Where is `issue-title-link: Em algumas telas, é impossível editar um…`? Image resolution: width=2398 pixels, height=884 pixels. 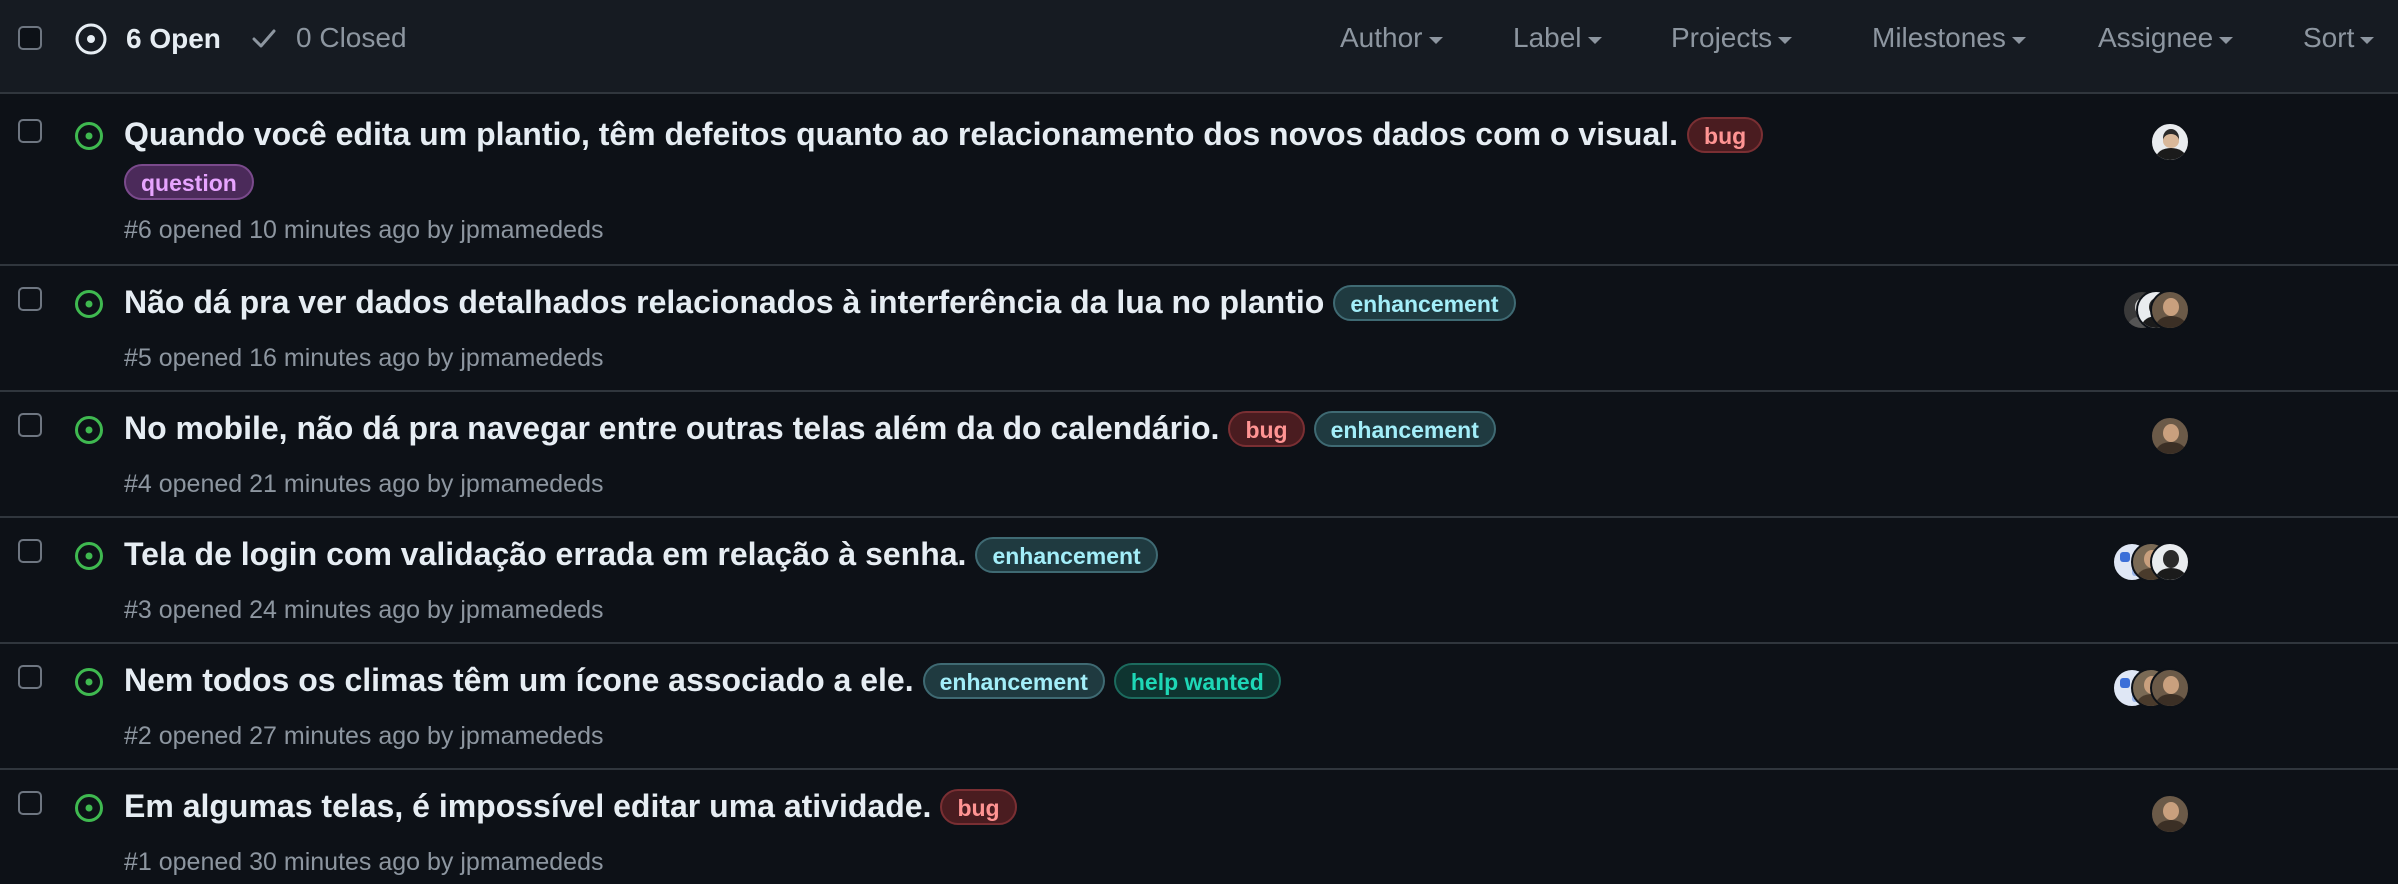 issue-title-link: Em algumas telas, é impossível editar um… is located at coordinates (527, 806).